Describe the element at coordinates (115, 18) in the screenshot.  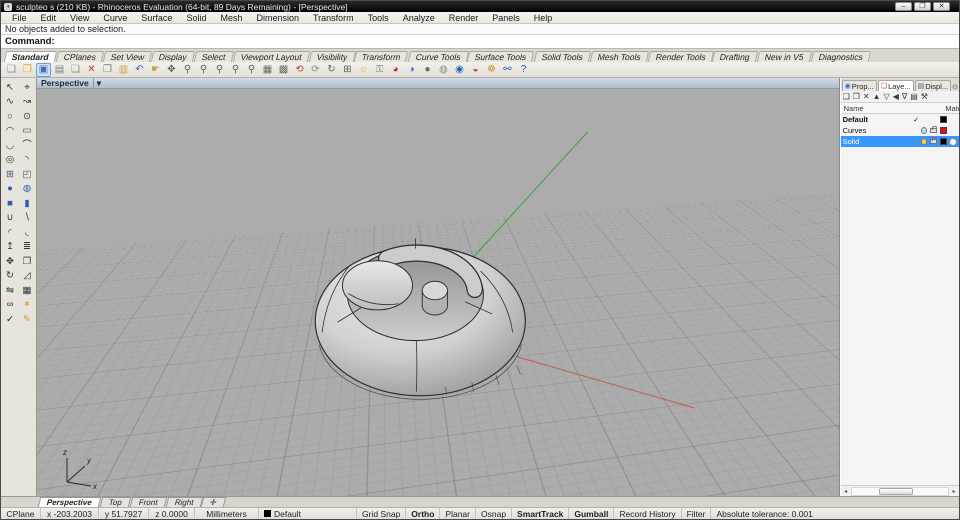
I see `menu-curve: Curve` at that location.